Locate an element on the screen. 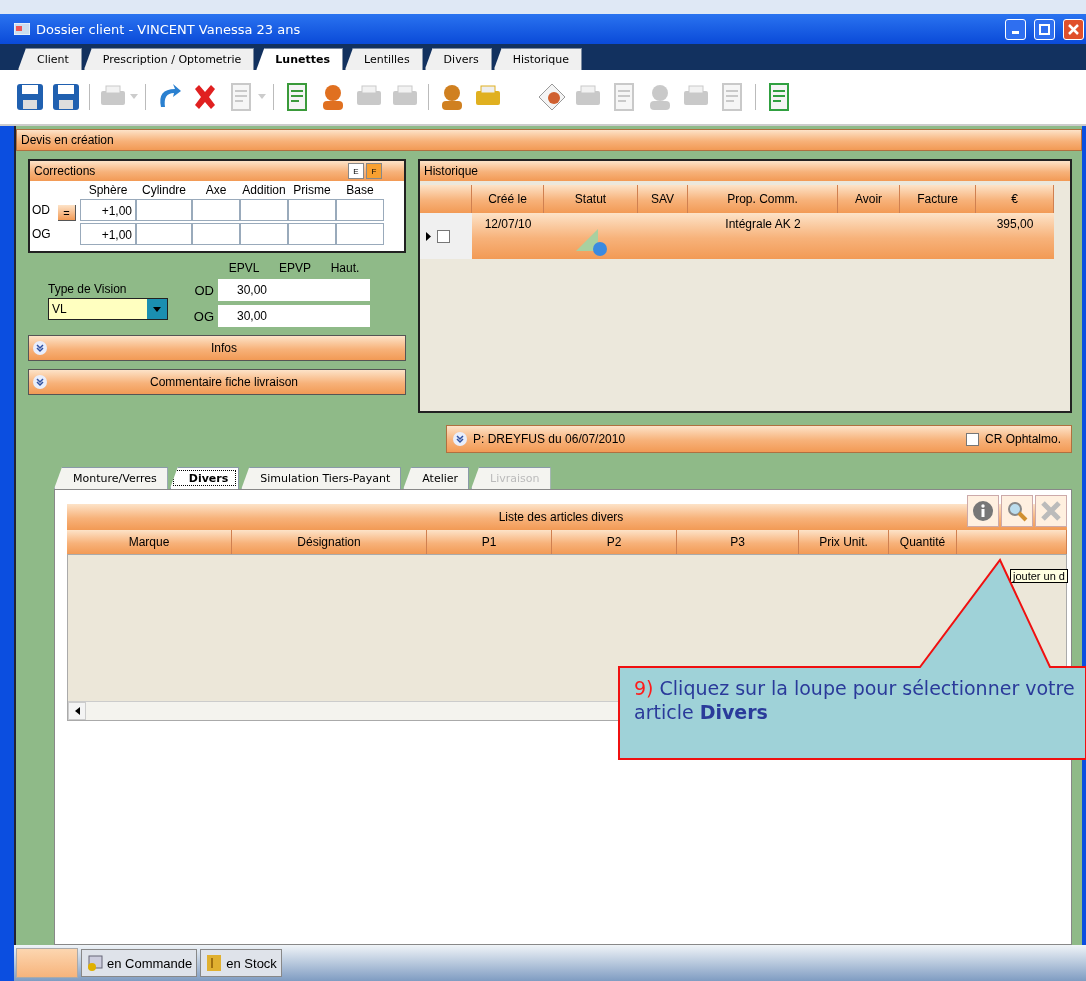  mode-button: F is located at coordinates (374, 171).